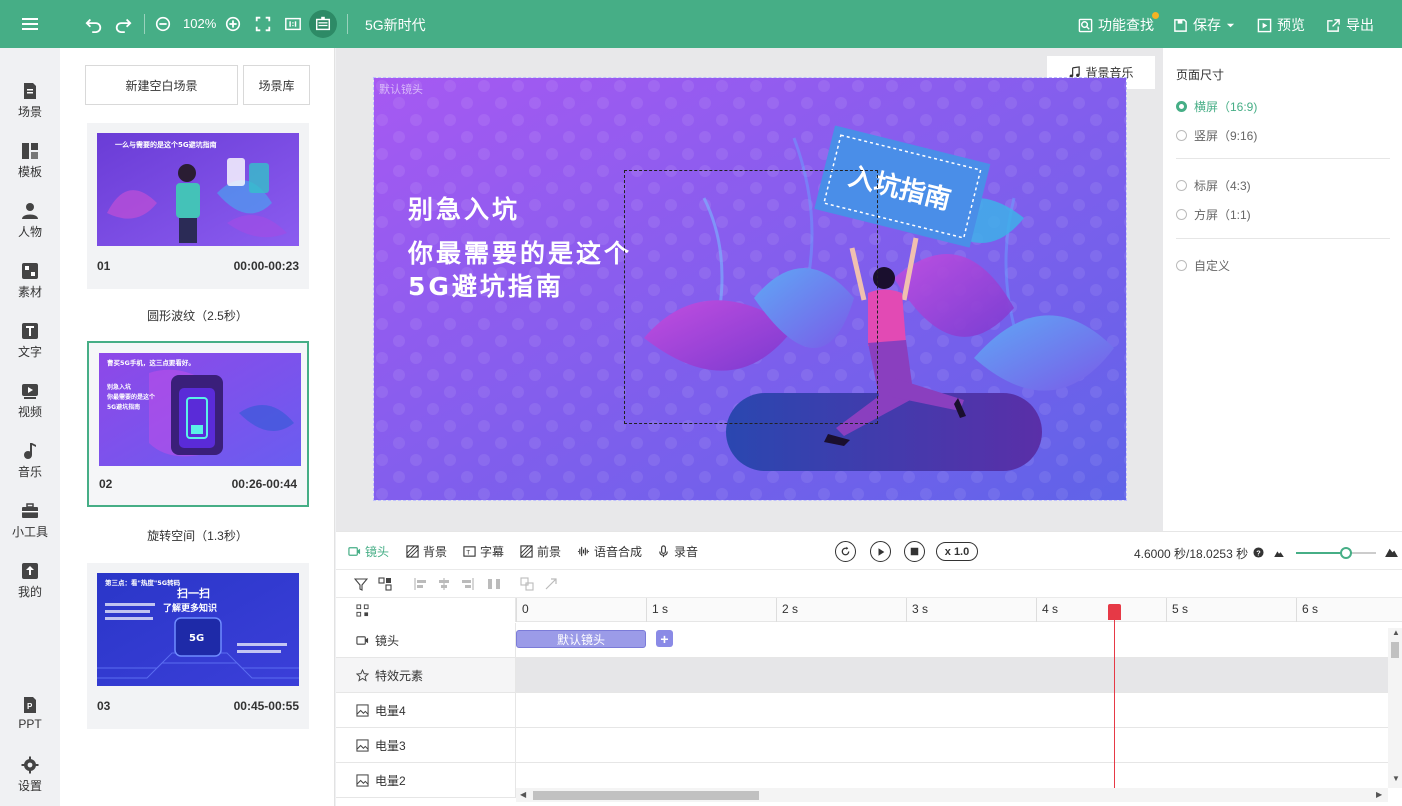 Image resolution: width=1402 pixels, height=806 pixels. Describe the element at coordinates (581, 639) in the screenshot. I see `camera-clip: 默认镜头` at that location.